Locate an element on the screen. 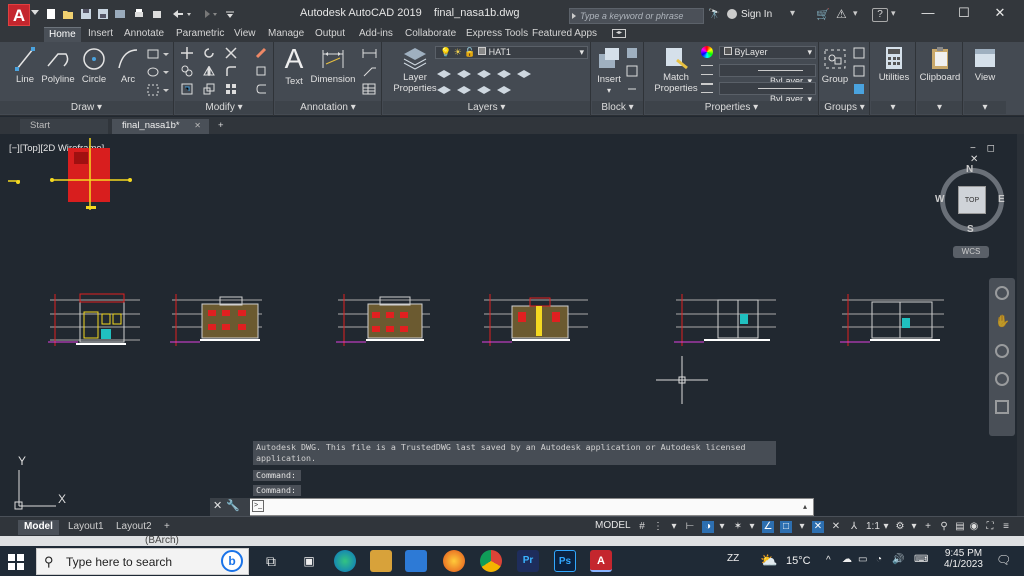  gradient-icon is located at coordinates (159, 90).